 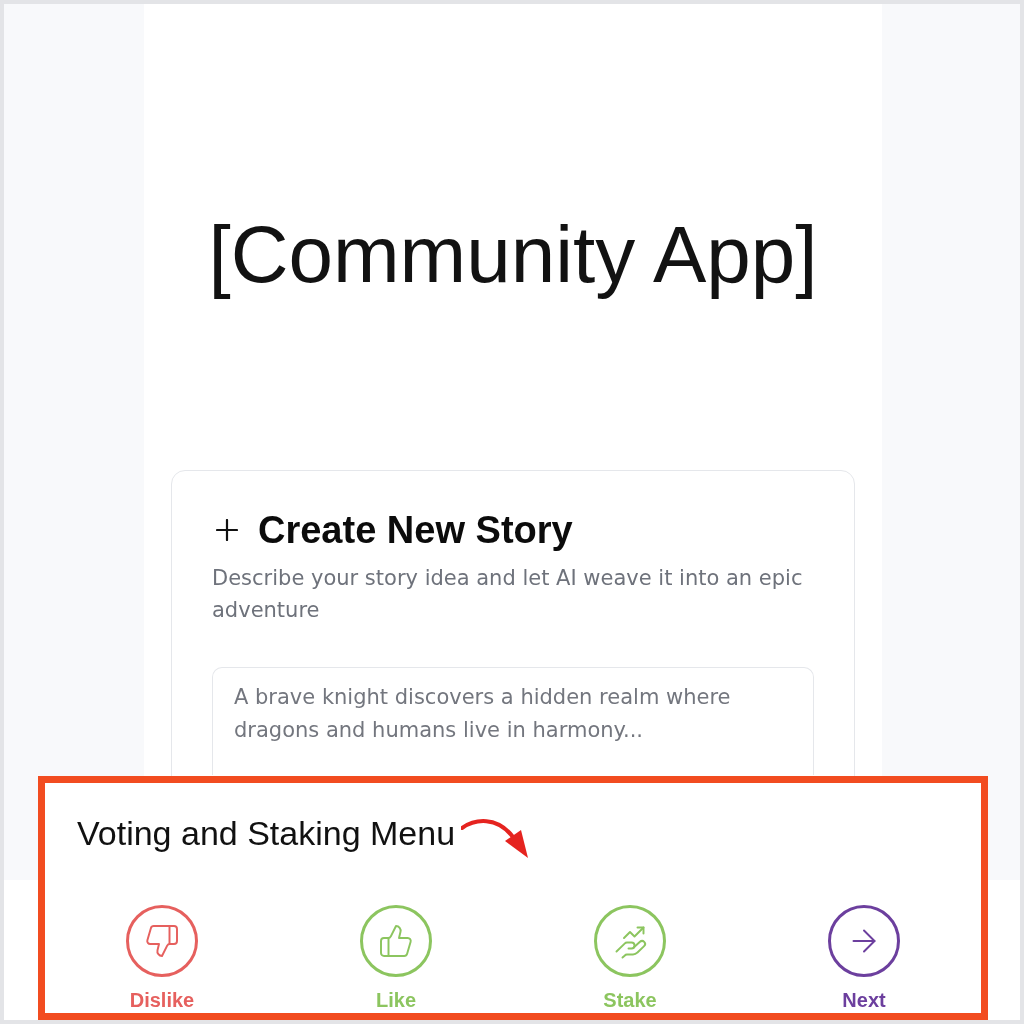 I want to click on plus-icon, so click(x=227, y=530).